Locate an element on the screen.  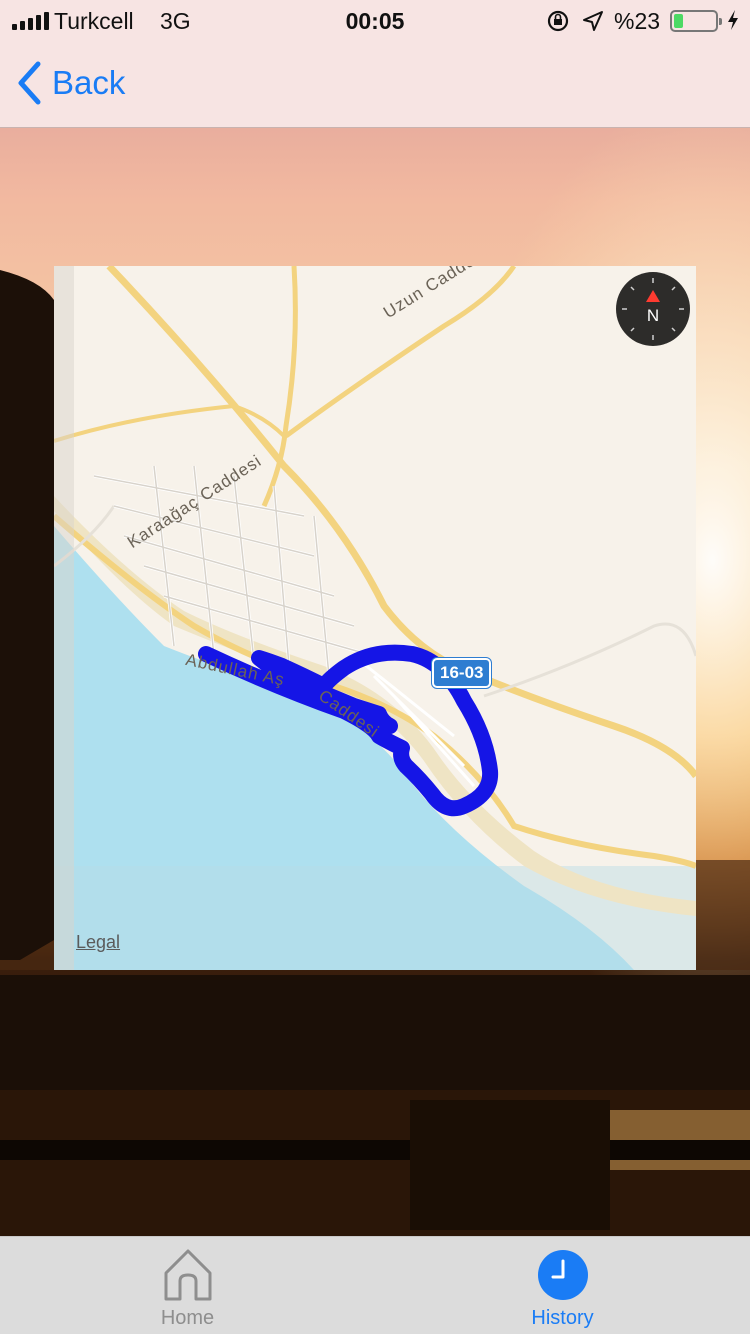
tab-history: History is located at coordinates (562, 1285).